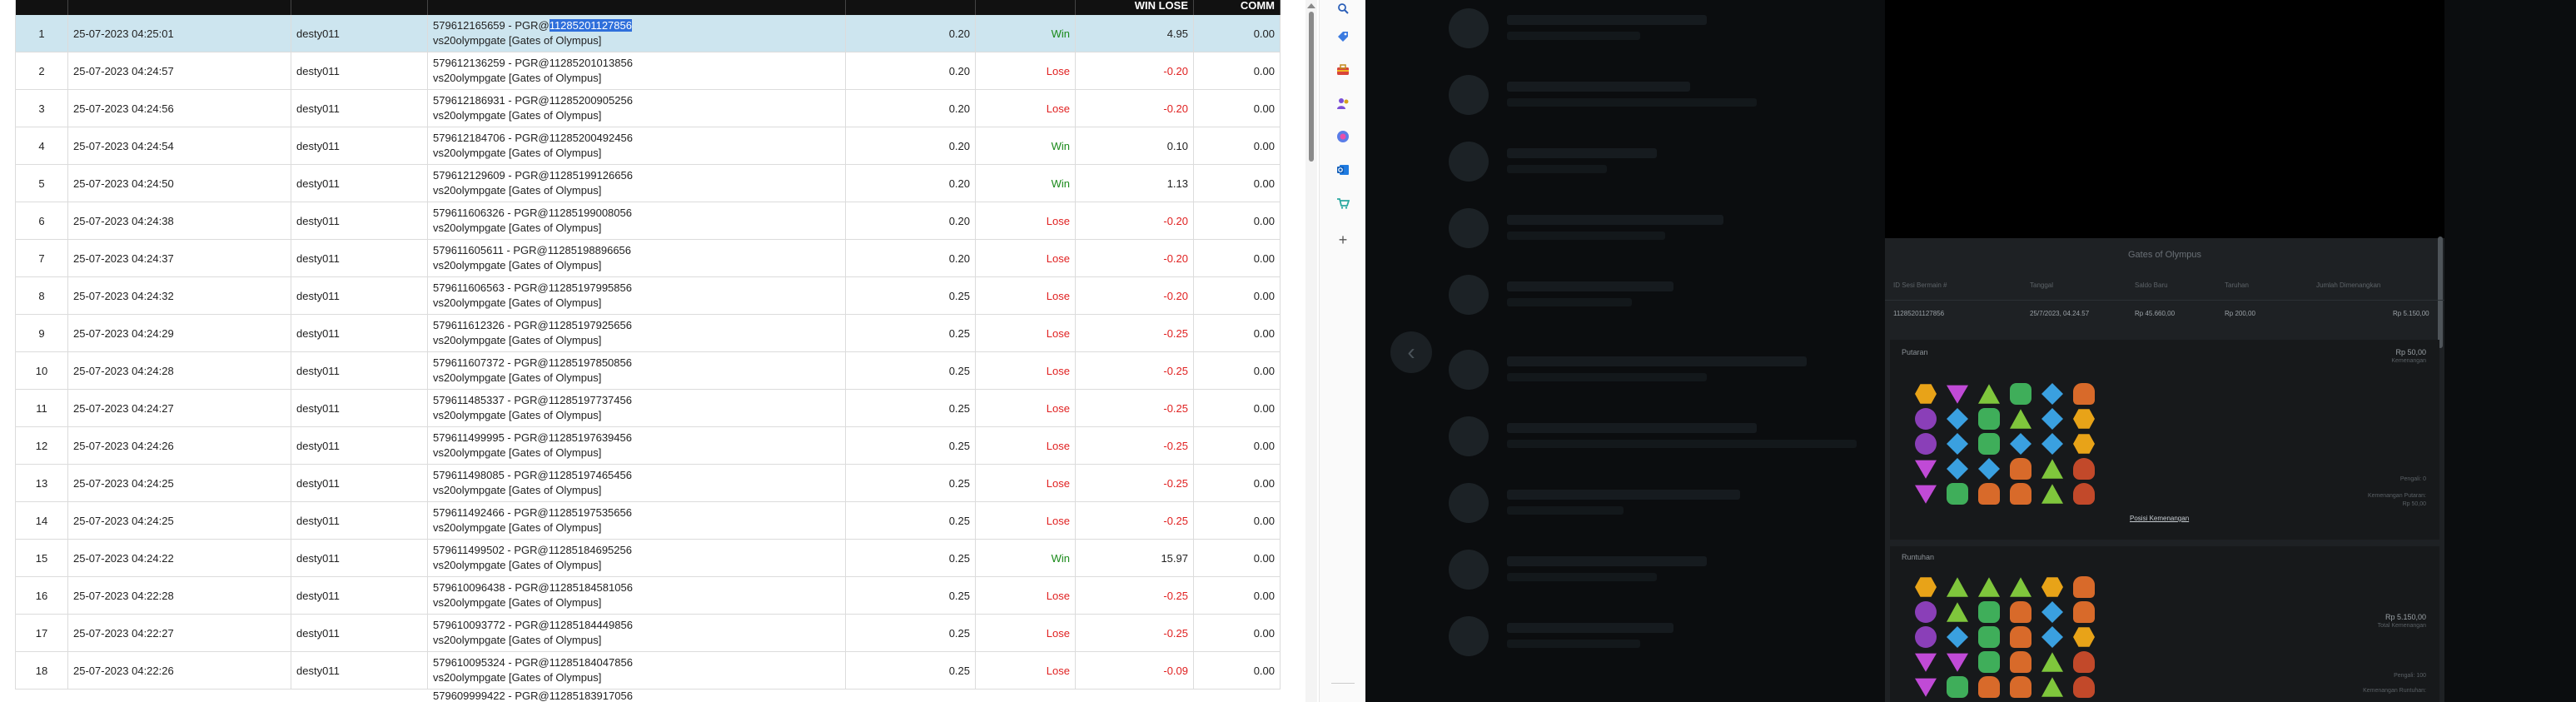 This screenshot has width=2576, height=702. I want to click on tumble-win-label: Kemenangan Runtuhan:, so click(2394, 691).